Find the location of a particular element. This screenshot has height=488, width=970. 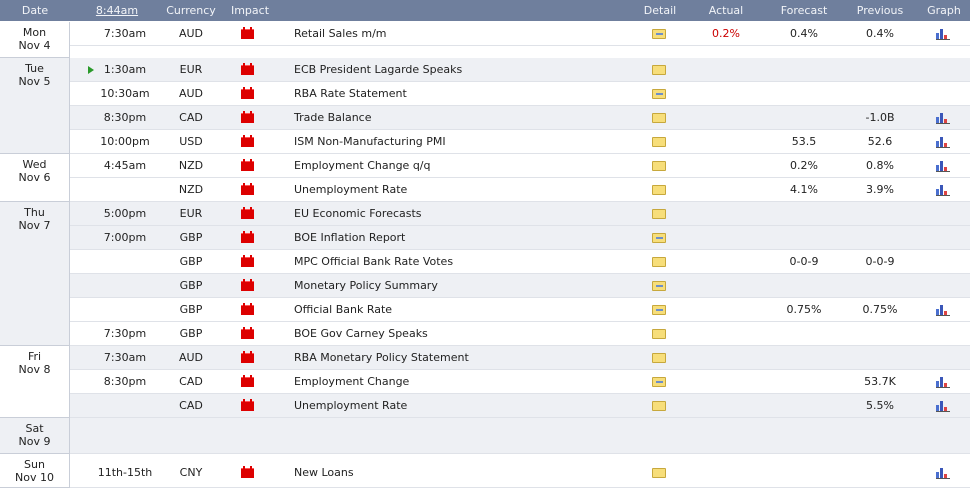

event-row: GBP Official Bank Rate 0.75% 0.75% is located at coordinates (520, 310).